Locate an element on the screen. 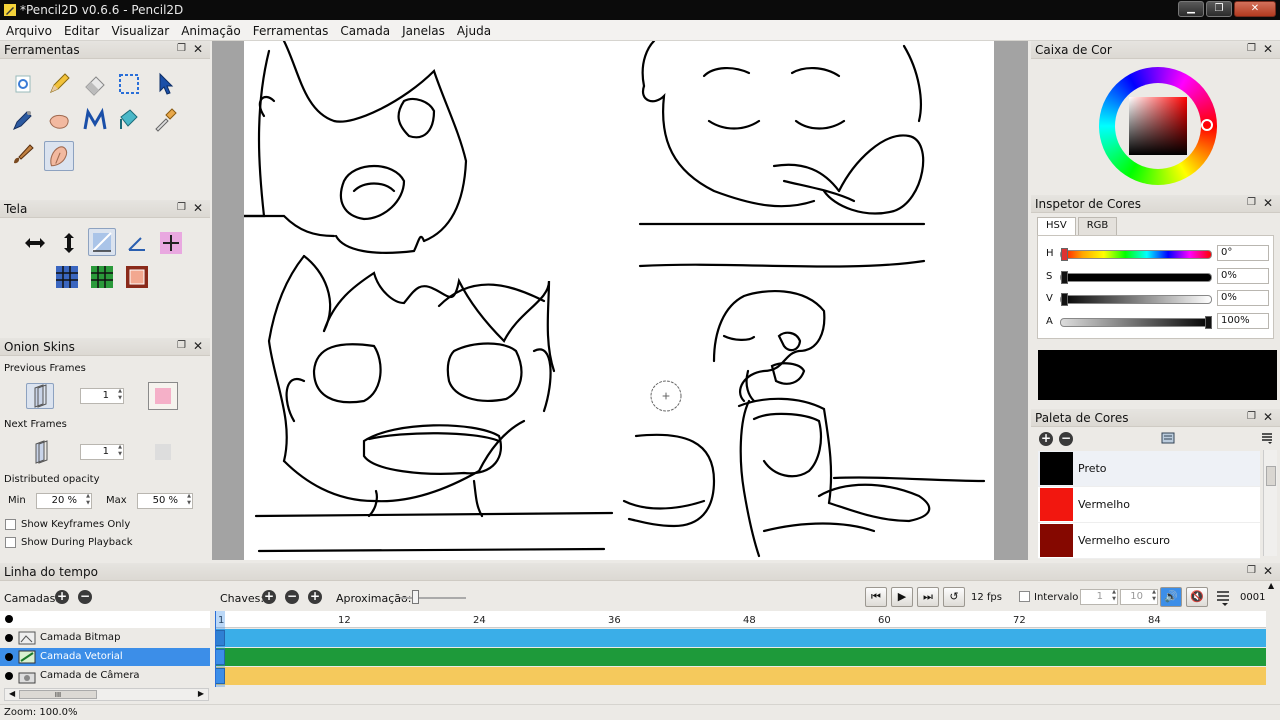  onion-next-icon is located at coordinates (41, 452).